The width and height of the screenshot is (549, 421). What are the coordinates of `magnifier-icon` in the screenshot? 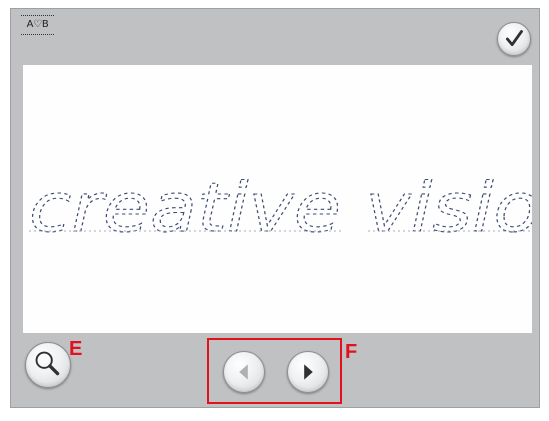 It's located at (47, 363).